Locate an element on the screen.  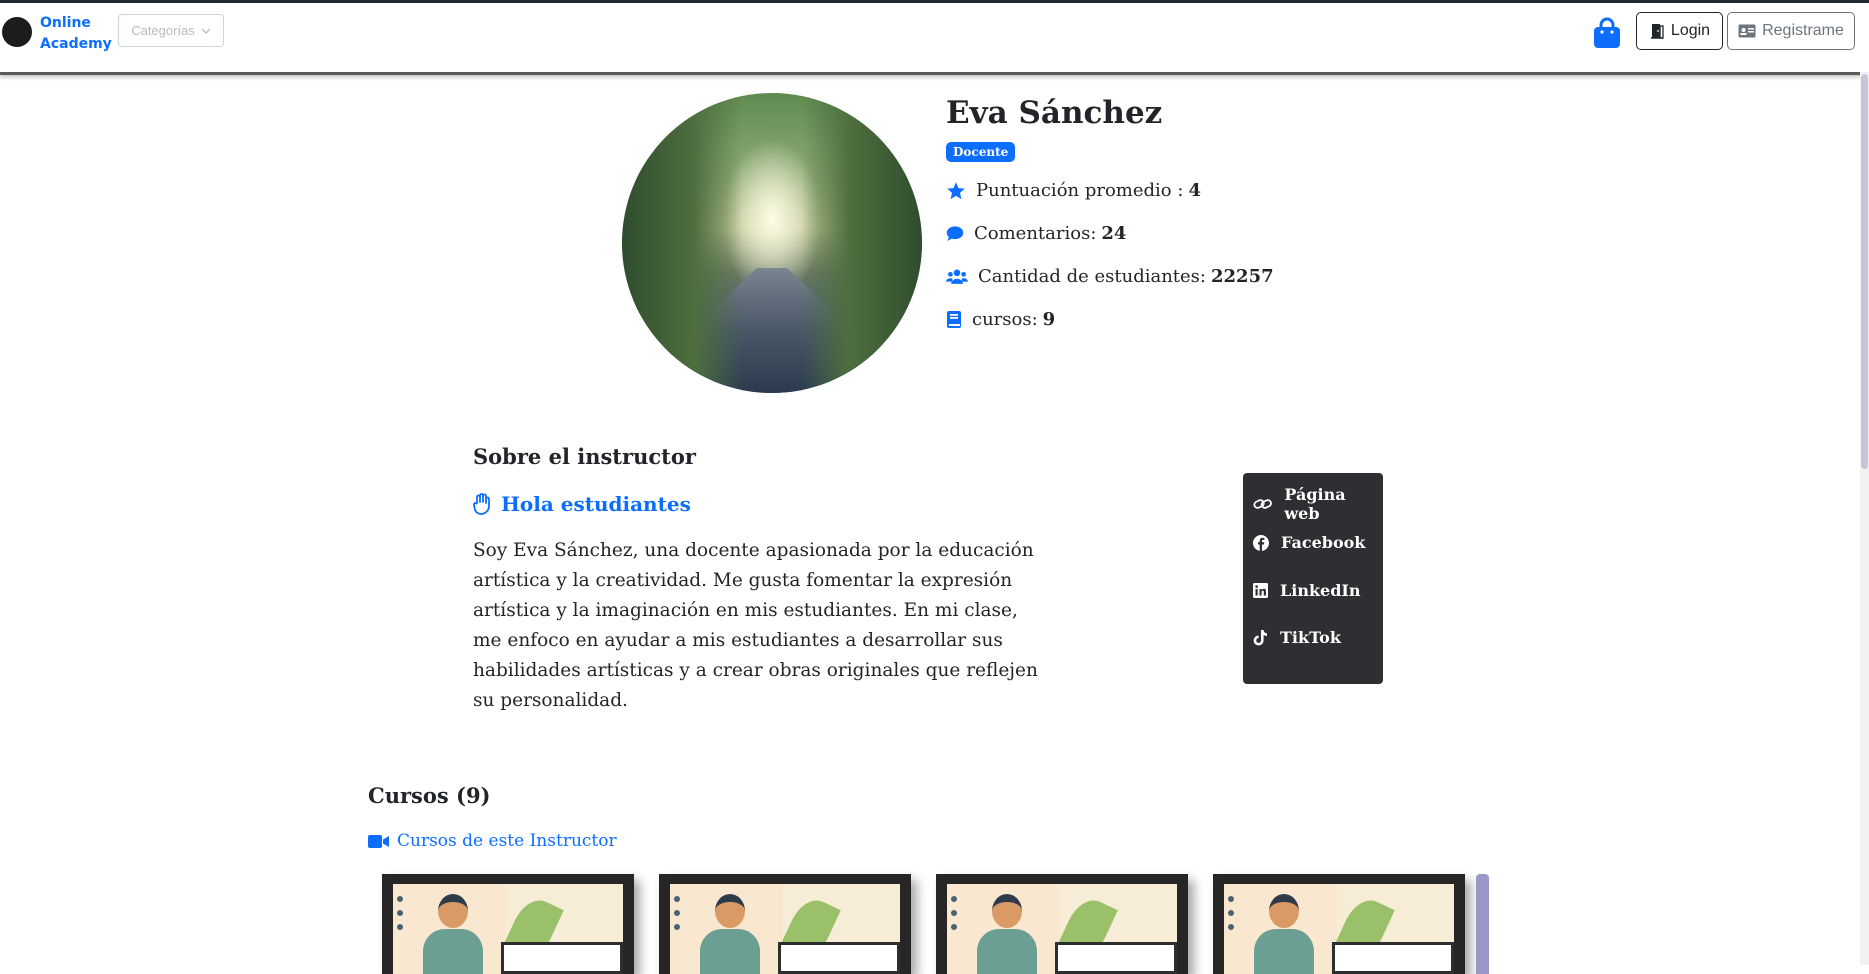
video-camera-icon is located at coordinates (378, 841).